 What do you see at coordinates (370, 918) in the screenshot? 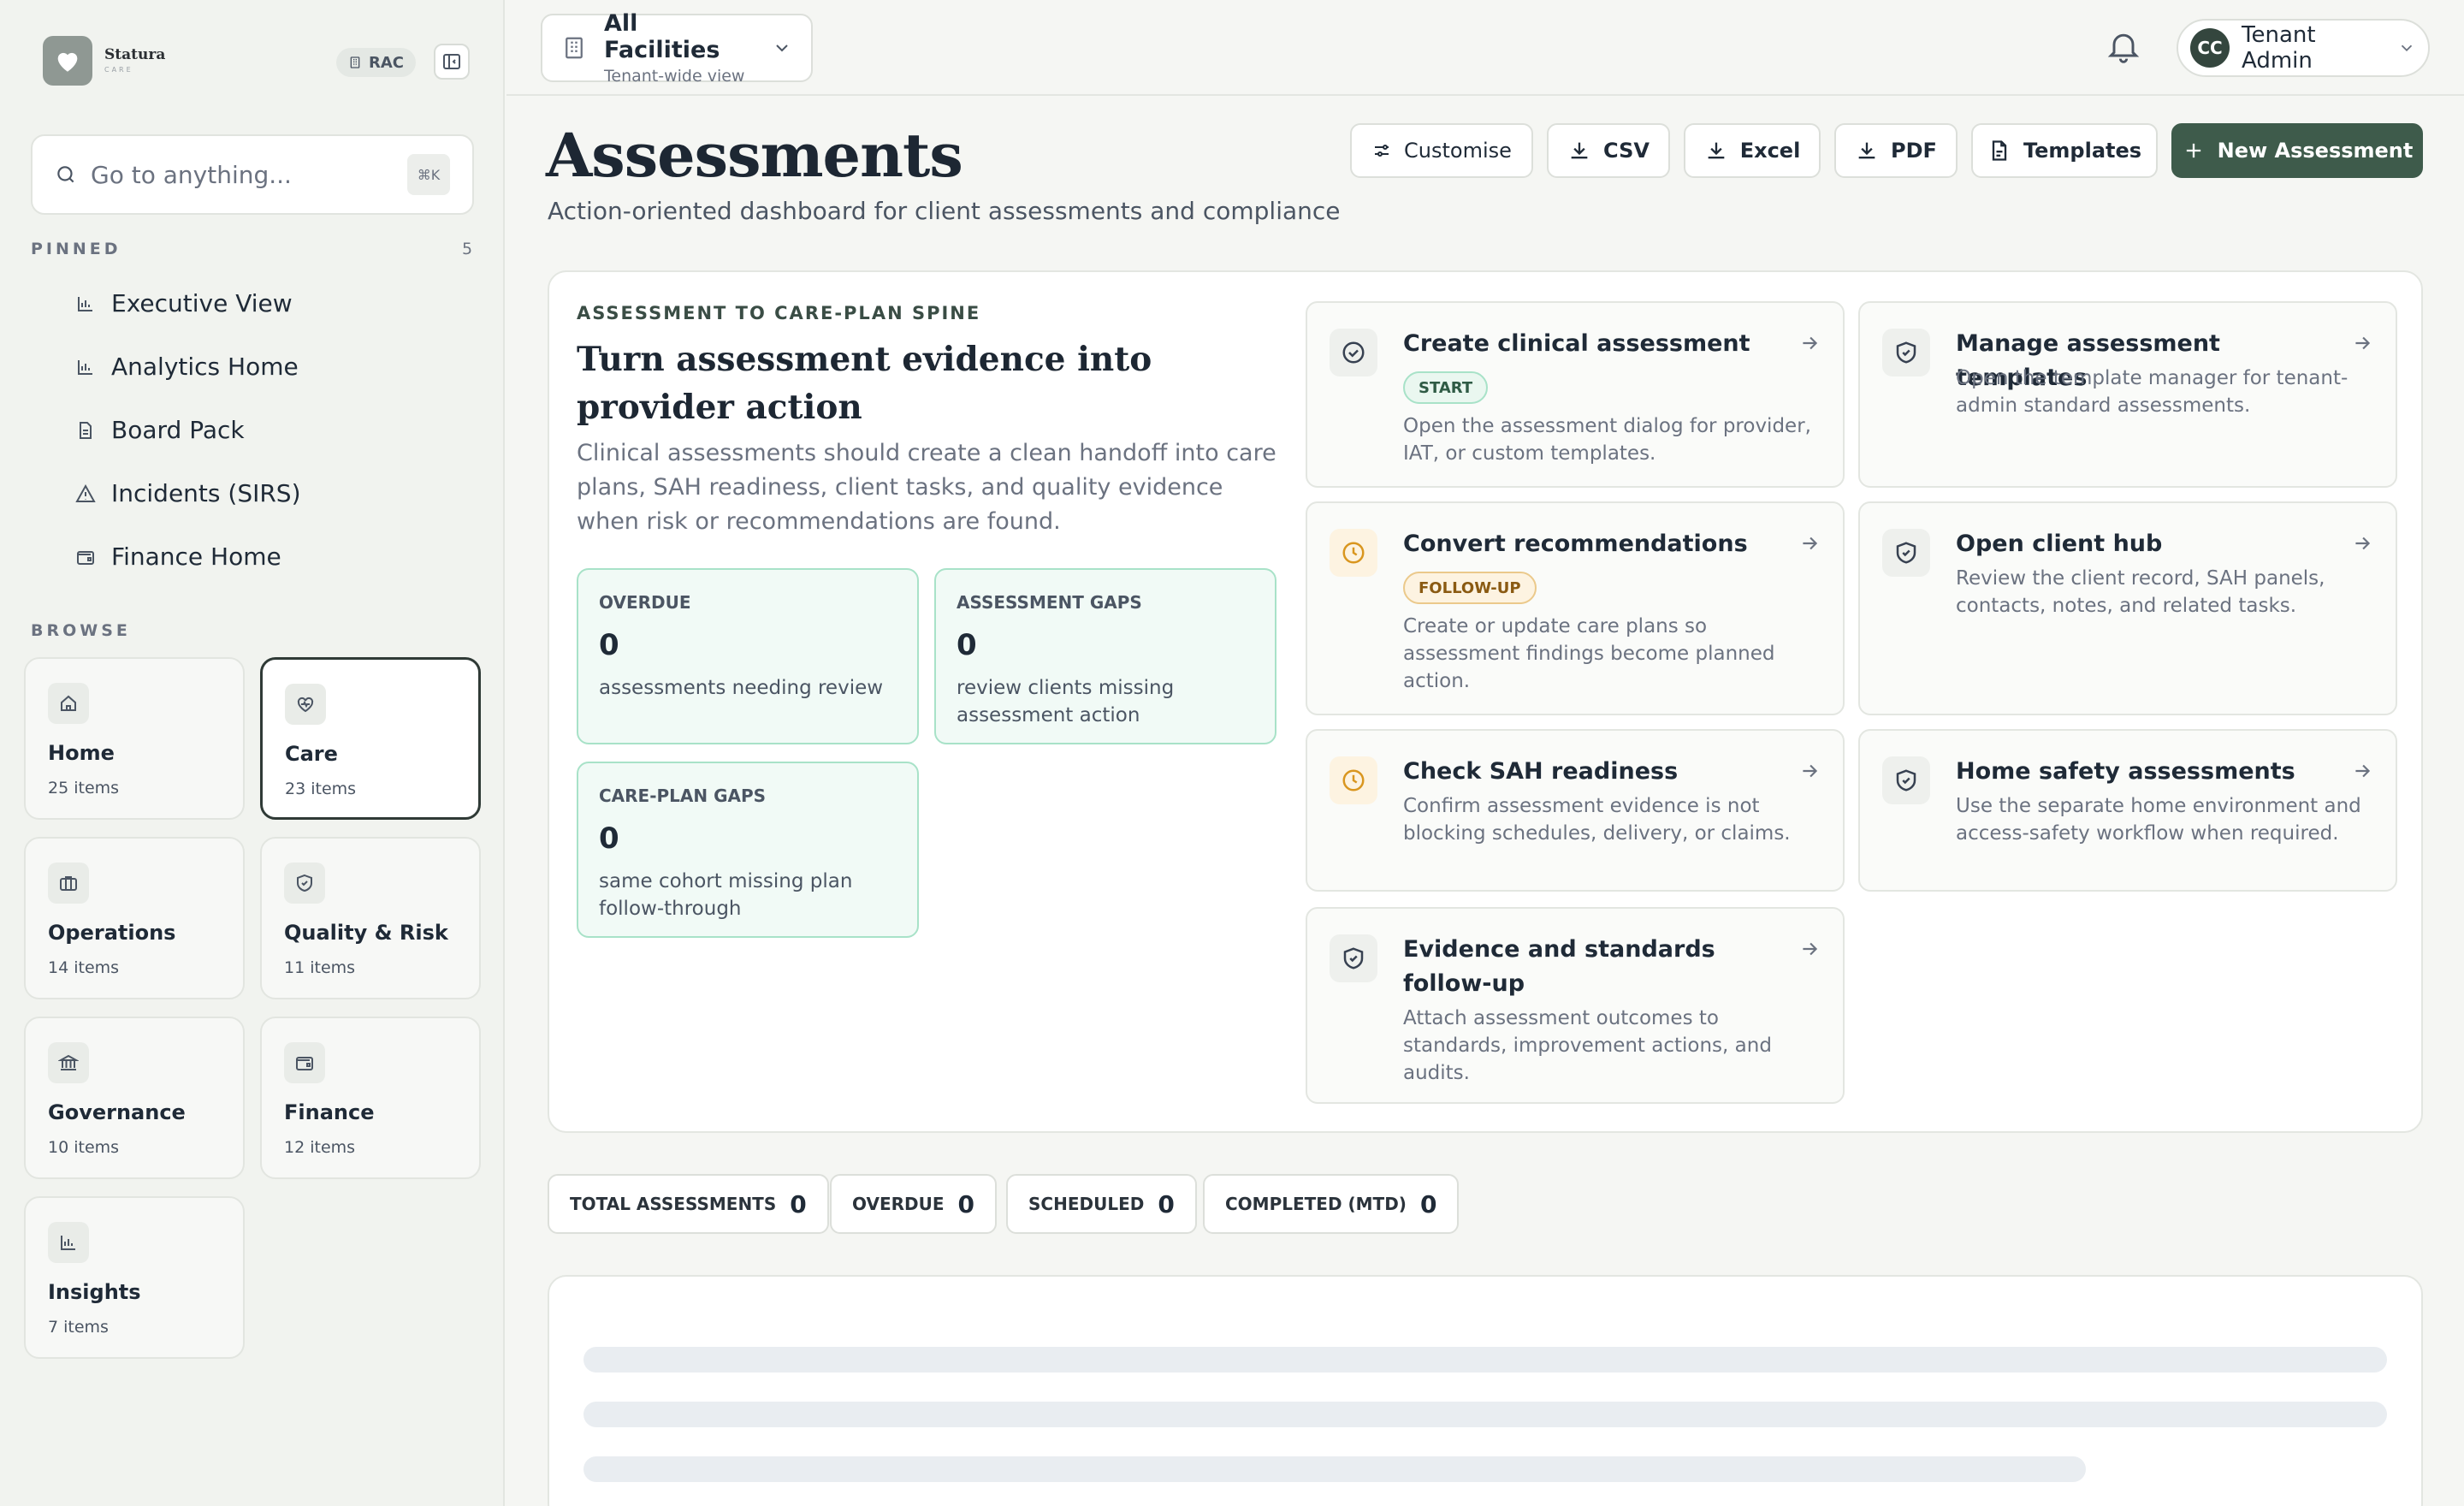
I see `browse-card-quality-risk: Quality & Risk 11 items` at bounding box center [370, 918].